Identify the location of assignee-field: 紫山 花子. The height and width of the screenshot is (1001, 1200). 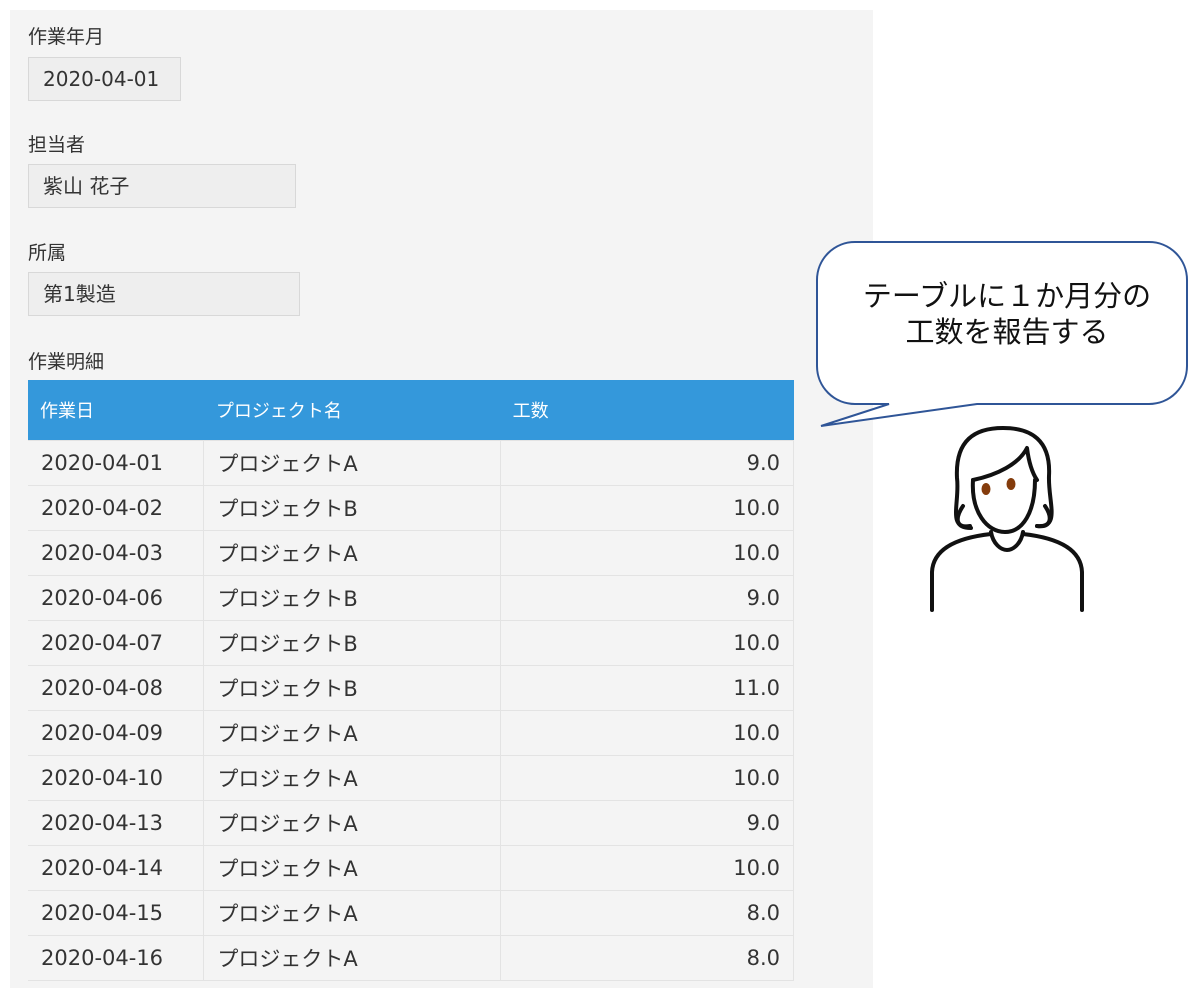
(162, 186).